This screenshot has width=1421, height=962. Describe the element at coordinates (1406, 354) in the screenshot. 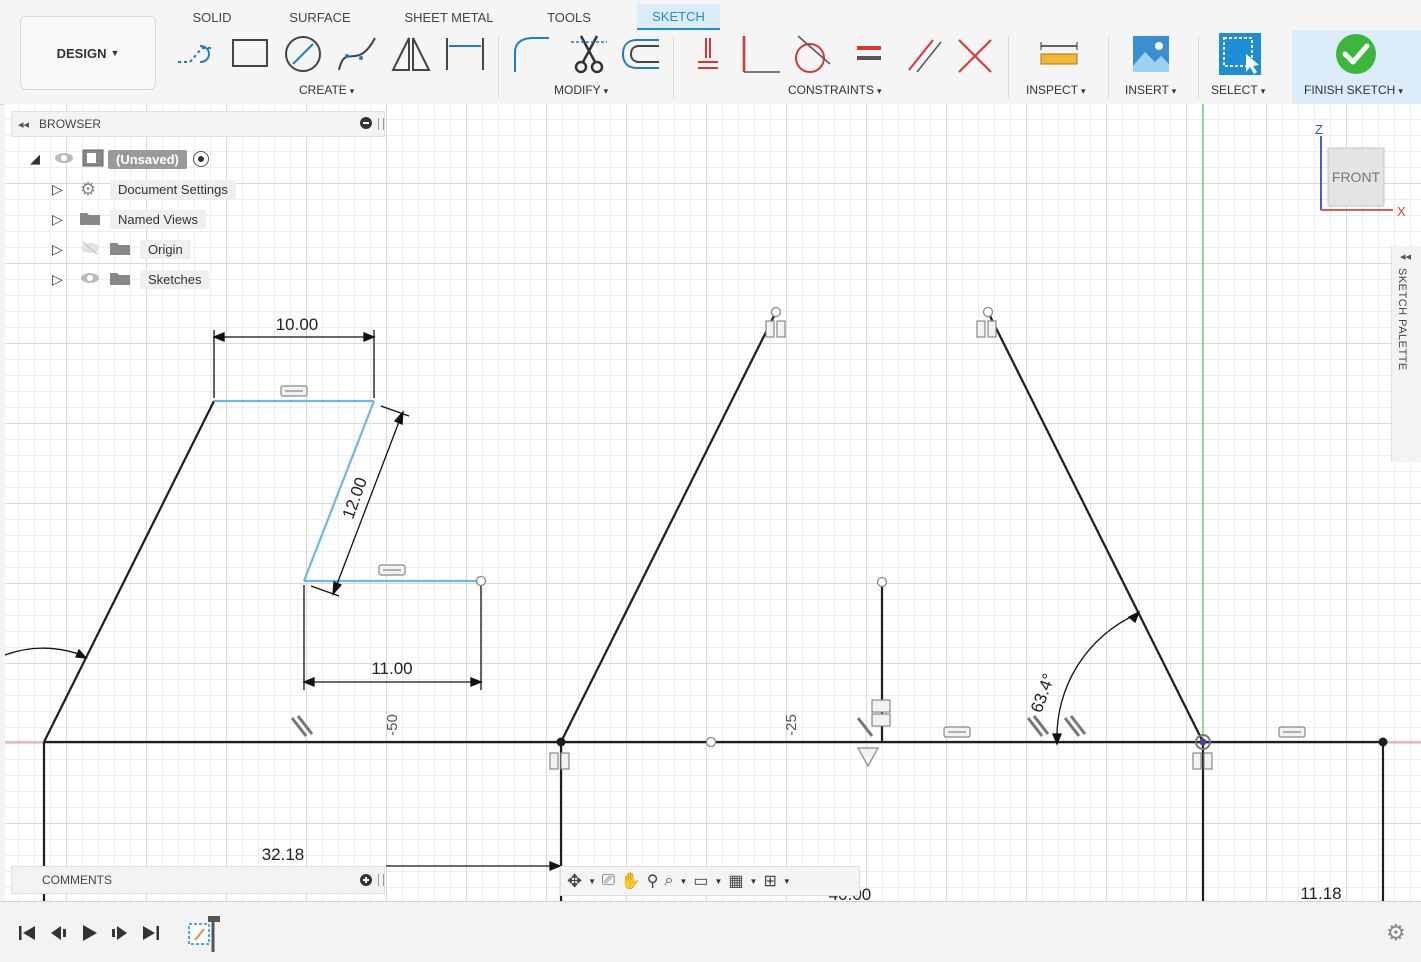

I see `sketch-palette-tab: ◂◂ SKETCH PALETTE` at that location.